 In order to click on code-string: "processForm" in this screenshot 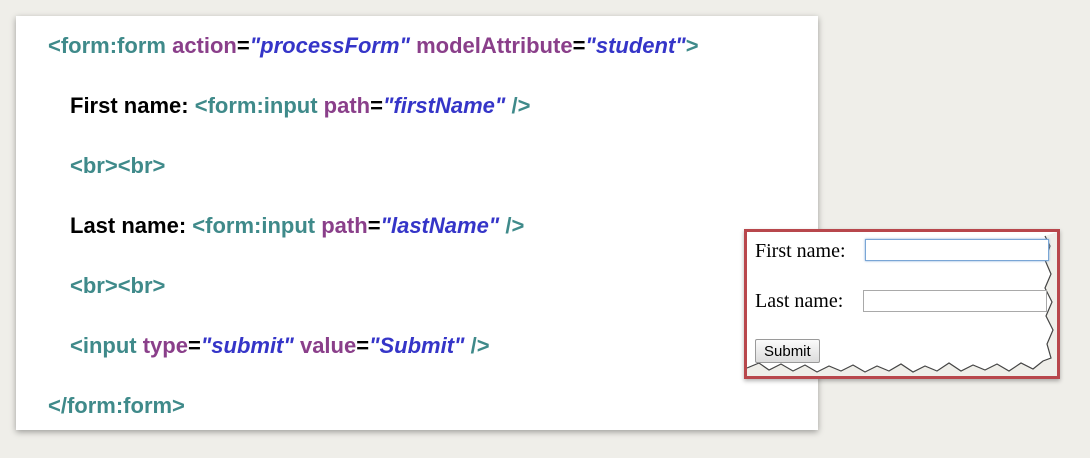, I will do `click(329, 45)`.